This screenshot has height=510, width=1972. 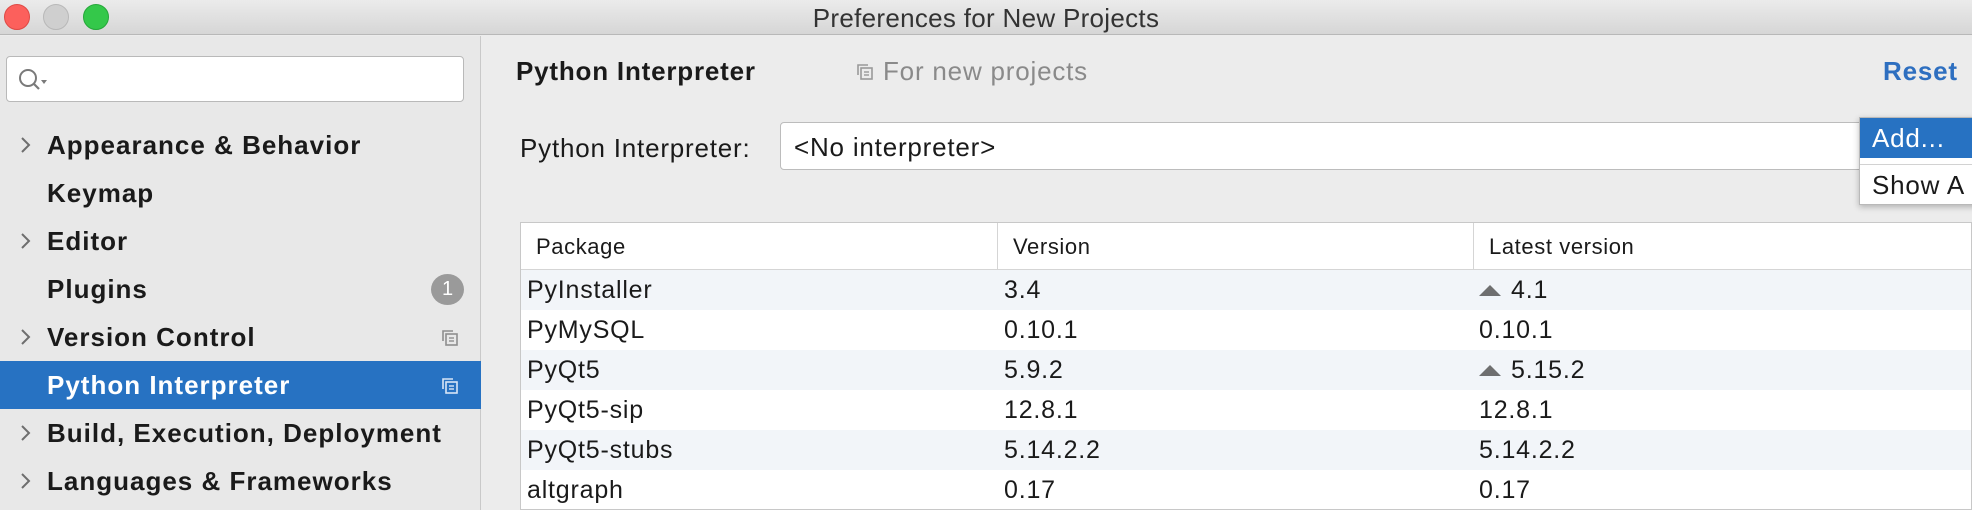 I want to click on latest-version: 5.14.2.2, so click(x=1527, y=450).